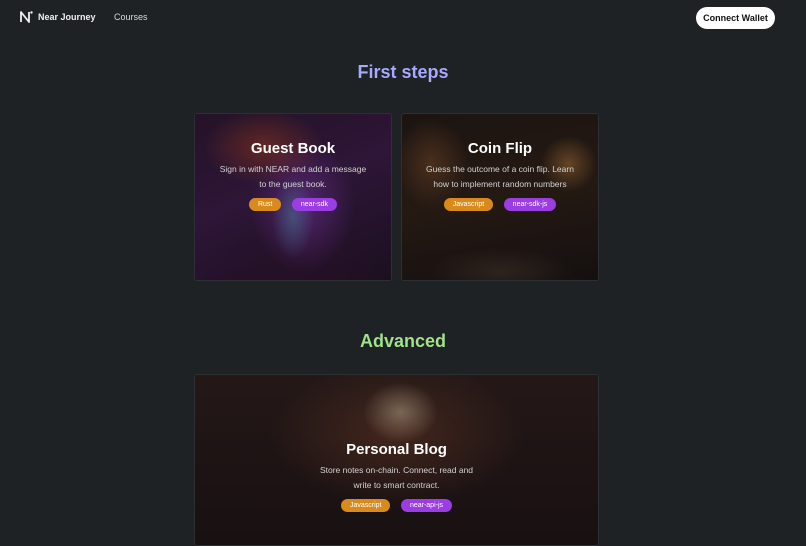 The width and height of the screenshot is (806, 546). I want to click on section-title-first-steps: First steps, so click(403, 72).